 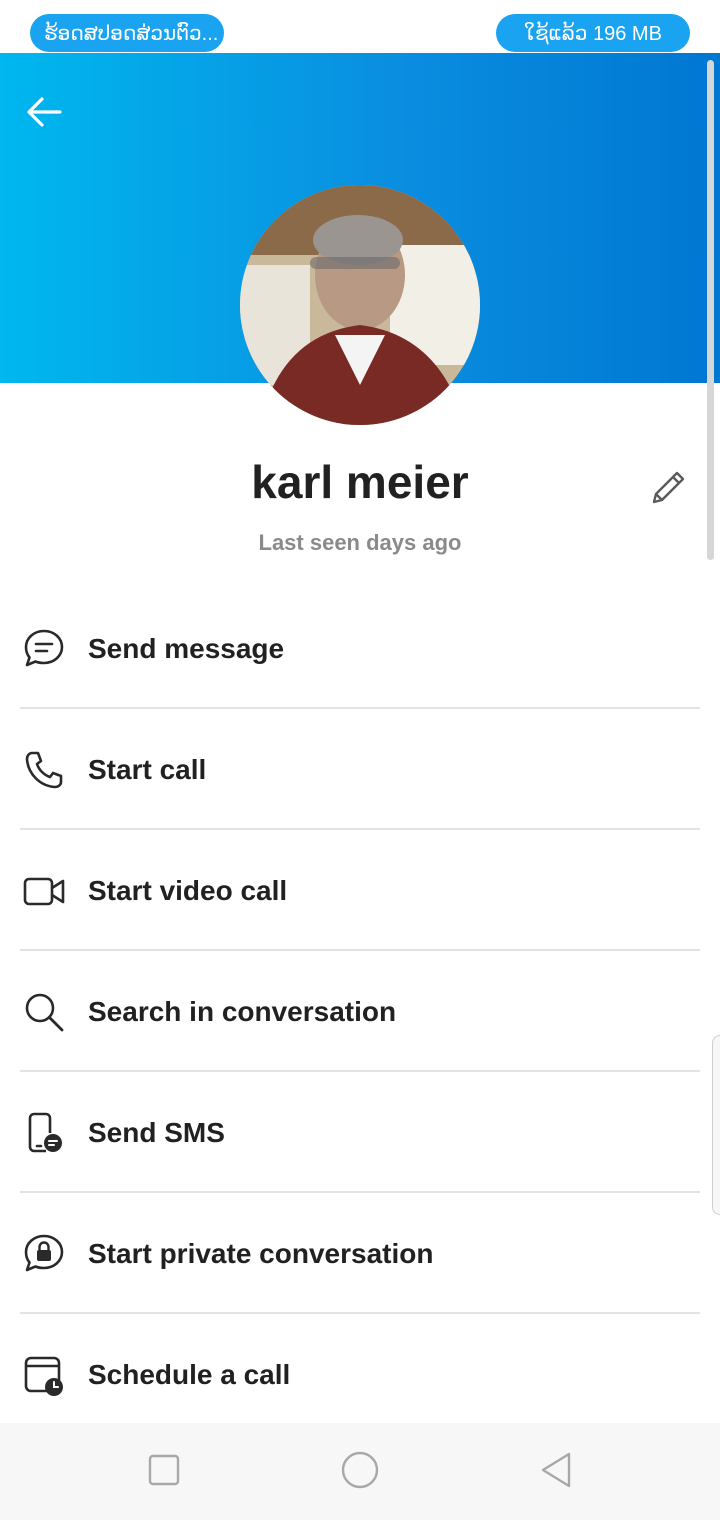 I want to click on recents-button, so click(x=164, y=1472).